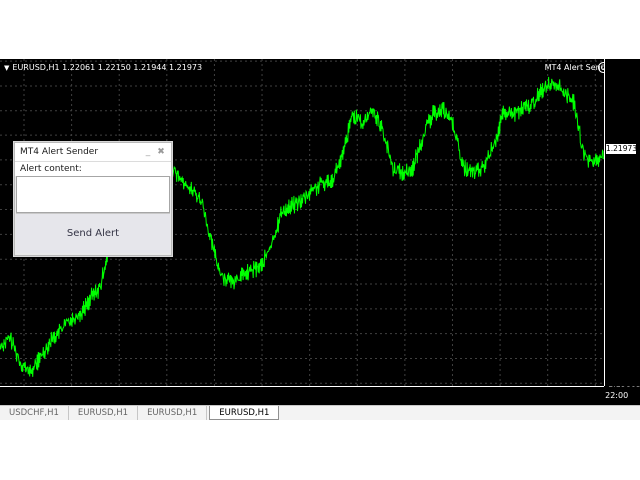 The width and height of the screenshot is (640, 480). I want to click on minimize-icon: _, so click(148, 152).